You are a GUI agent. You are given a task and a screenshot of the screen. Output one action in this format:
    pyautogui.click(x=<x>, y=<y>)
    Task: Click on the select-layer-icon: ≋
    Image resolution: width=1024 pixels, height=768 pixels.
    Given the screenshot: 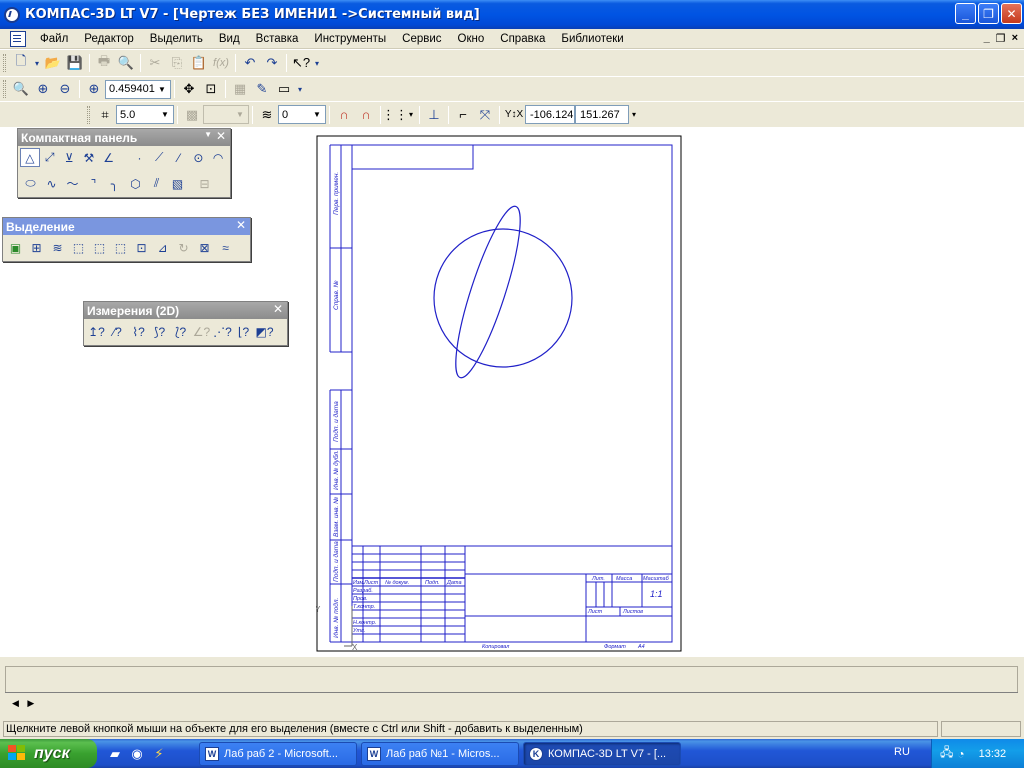 What is the action you would take?
    pyautogui.click(x=57, y=247)
    